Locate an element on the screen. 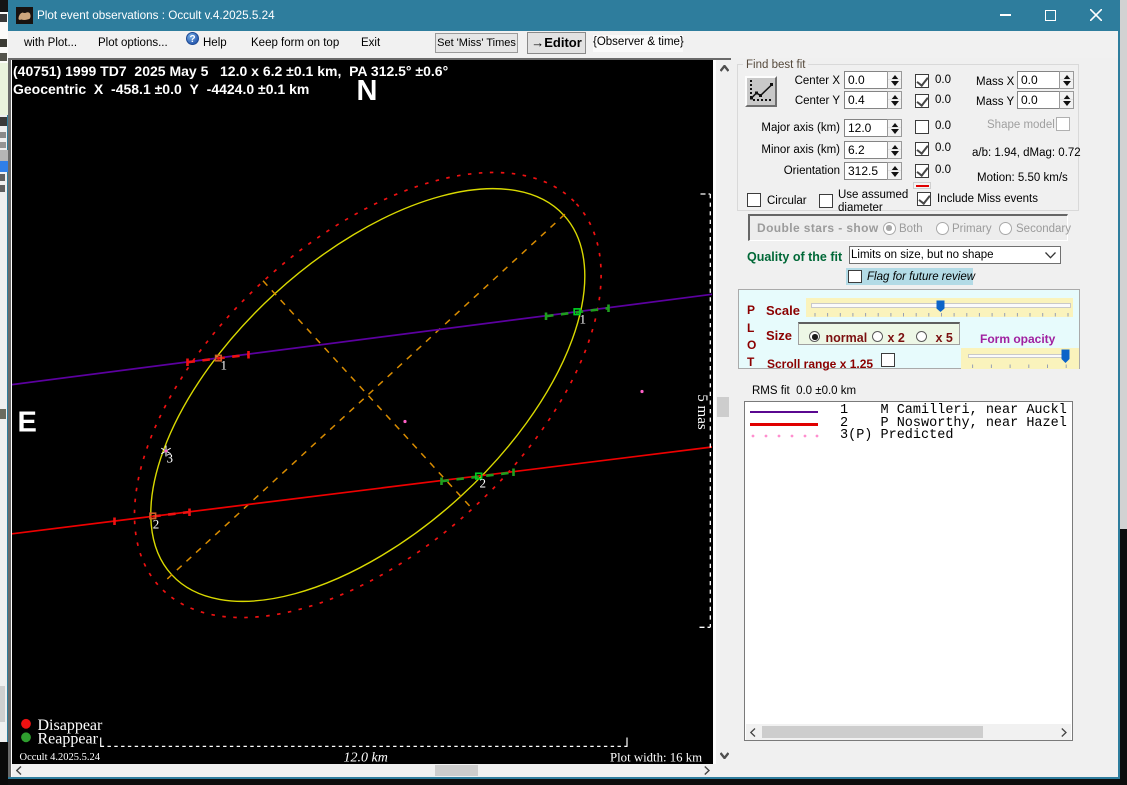  svg-text: 5 mas is located at coordinates (702, 412).